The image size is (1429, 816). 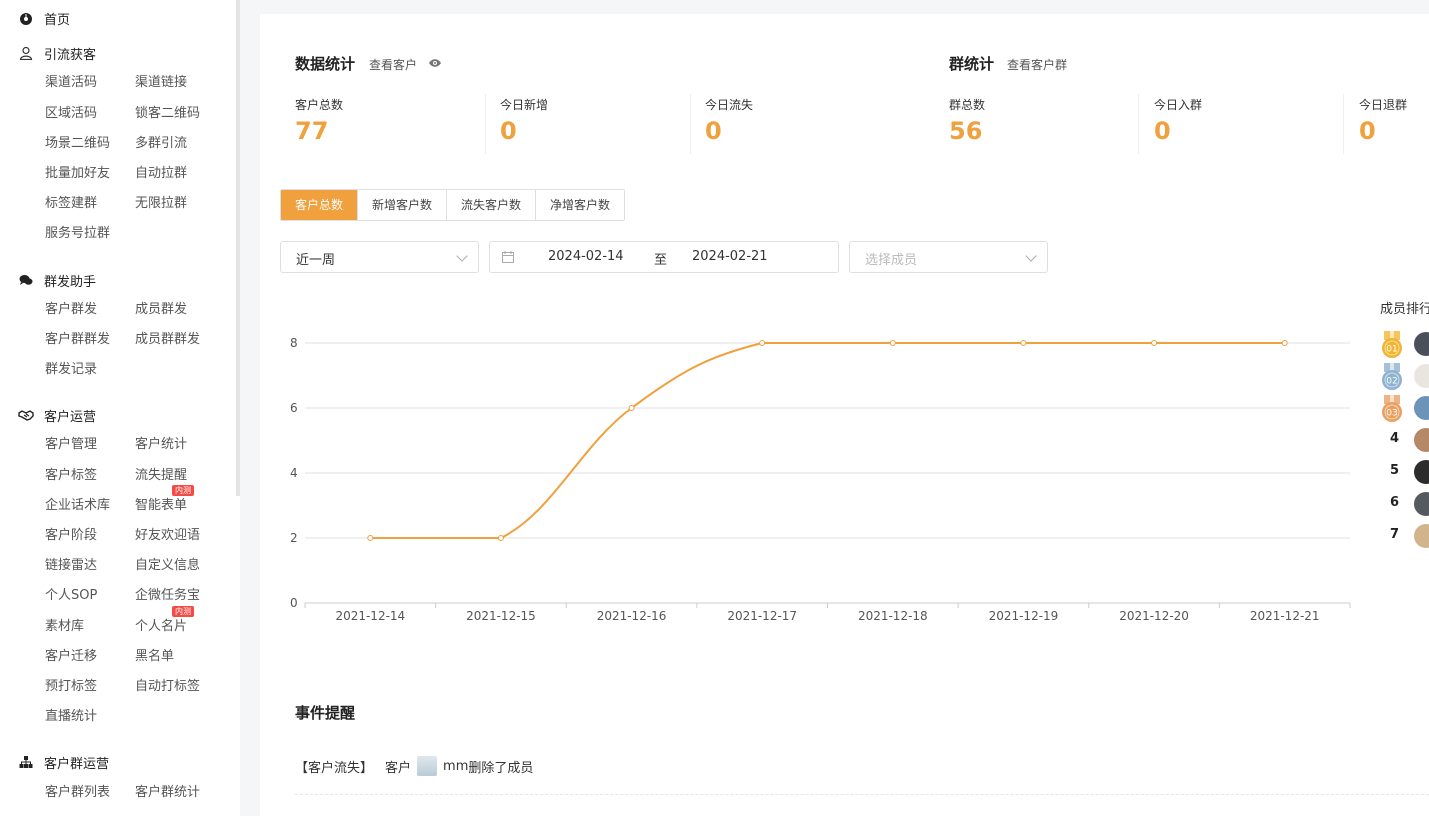 I want to click on sidebar-item: 智能表单, so click(x=161, y=506).